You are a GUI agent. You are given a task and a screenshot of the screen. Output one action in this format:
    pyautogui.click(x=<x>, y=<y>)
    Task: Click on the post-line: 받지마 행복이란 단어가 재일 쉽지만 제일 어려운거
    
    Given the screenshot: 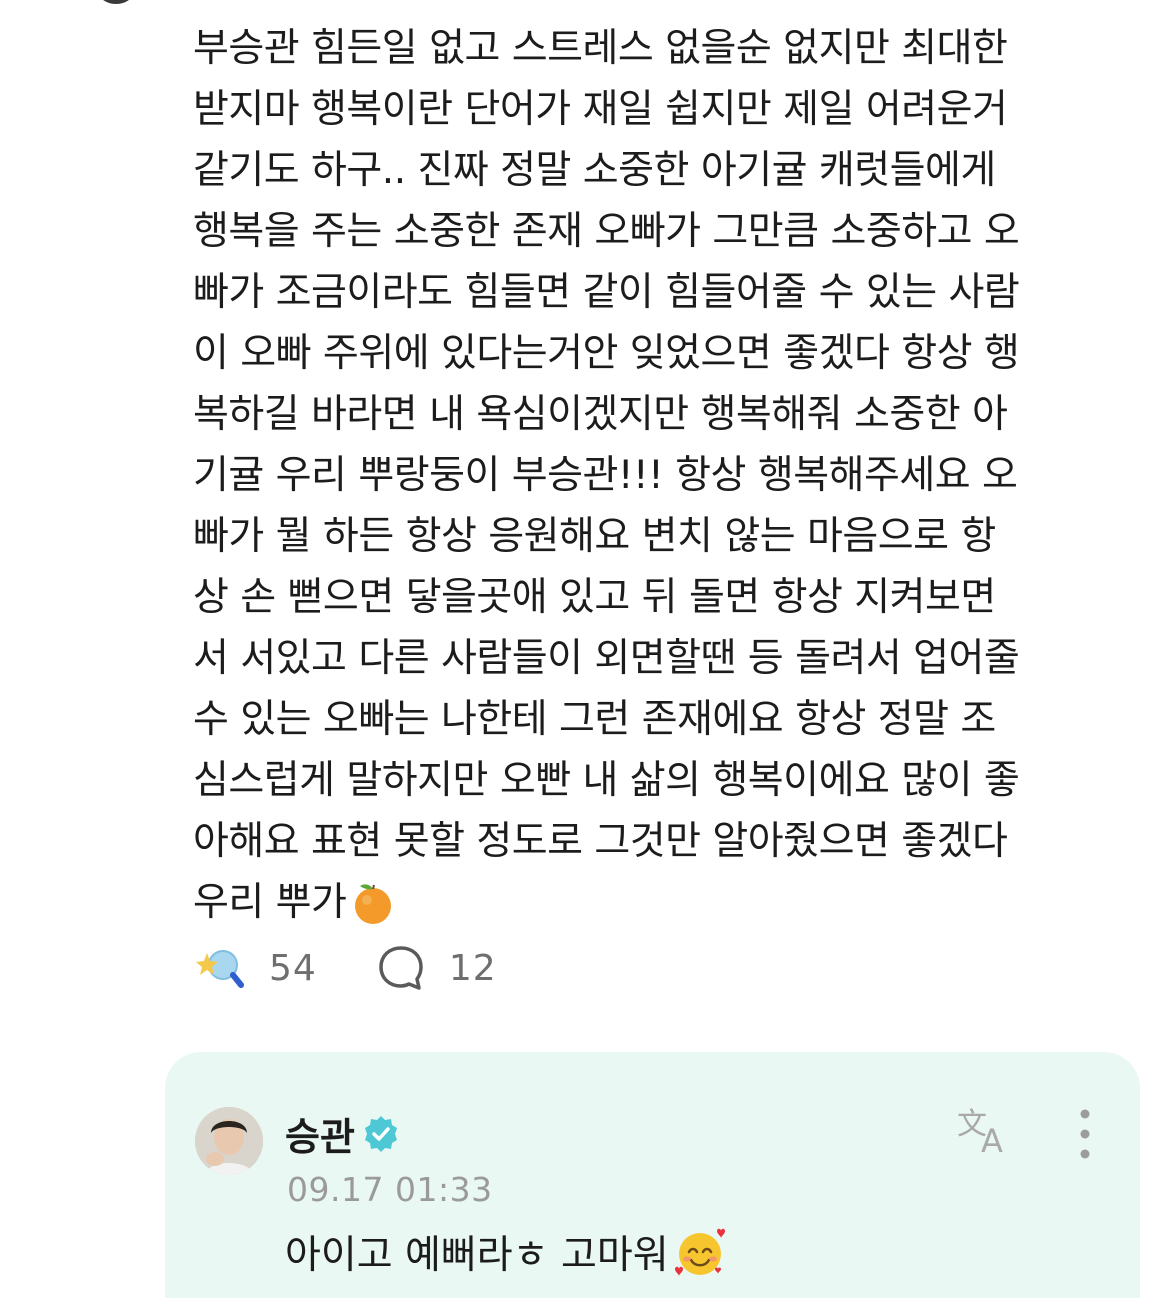 What is the action you would take?
    pyautogui.click(x=600, y=109)
    